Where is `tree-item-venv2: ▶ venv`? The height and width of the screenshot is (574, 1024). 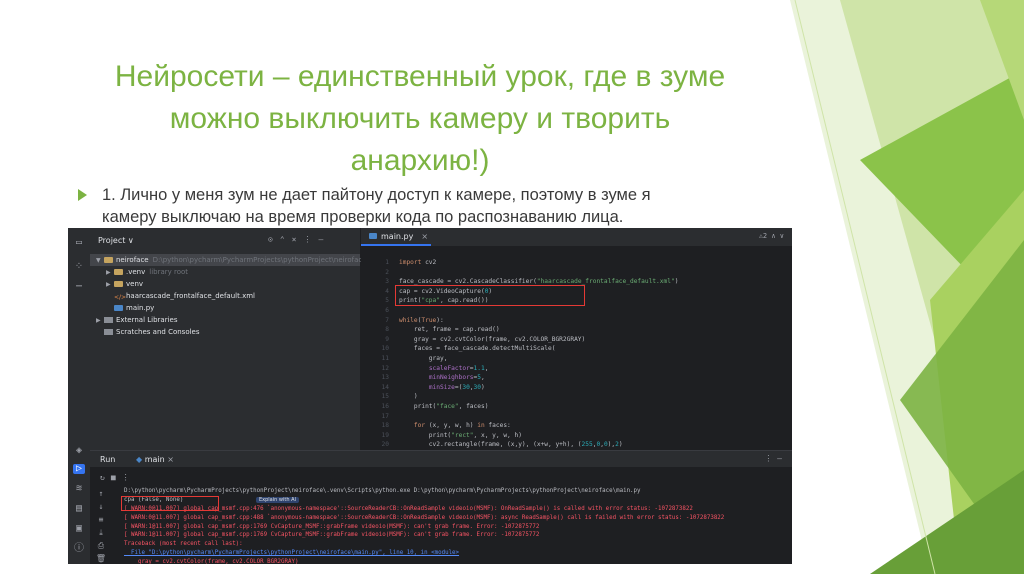
tree-item-venv2: ▶ venv is located at coordinates (225, 284).